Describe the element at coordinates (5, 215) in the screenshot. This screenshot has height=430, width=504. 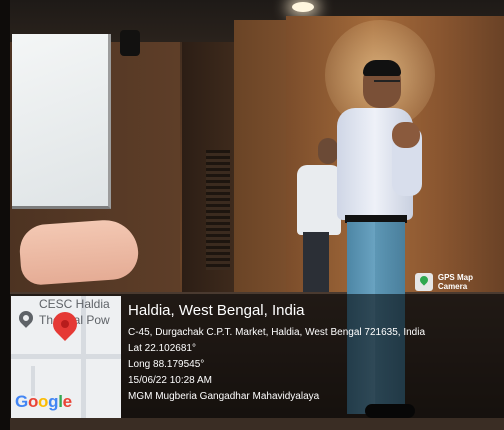
I see `dark-edge` at that location.